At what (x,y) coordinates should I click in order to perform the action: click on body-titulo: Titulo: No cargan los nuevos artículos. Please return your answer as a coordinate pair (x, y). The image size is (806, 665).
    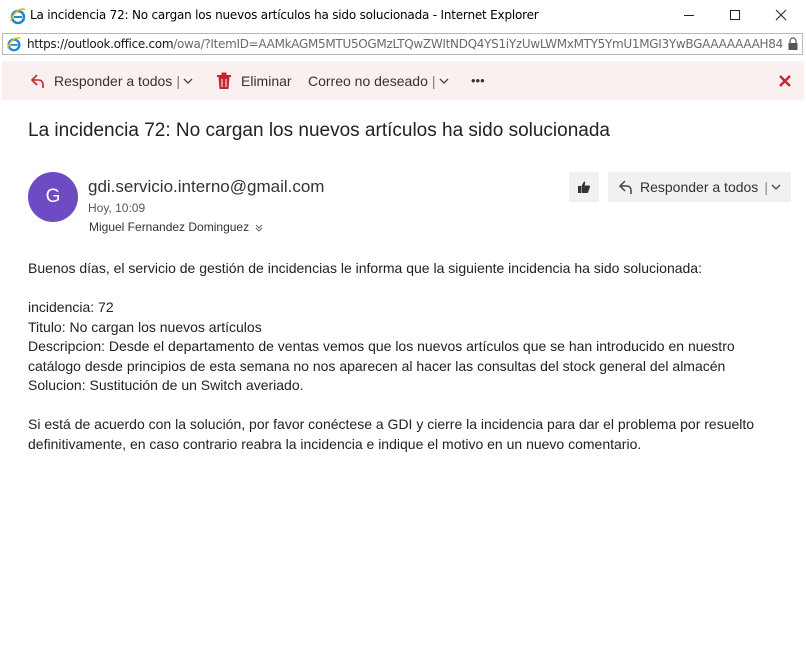
    Looking at the image, I should click on (145, 326).